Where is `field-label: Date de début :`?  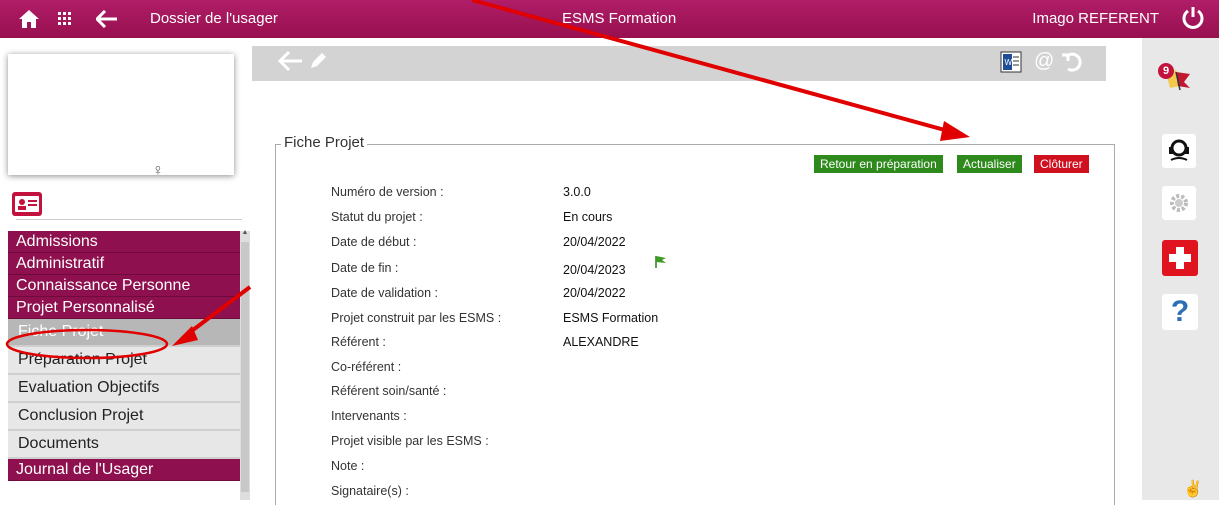 field-label: Date de début : is located at coordinates (374, 242).